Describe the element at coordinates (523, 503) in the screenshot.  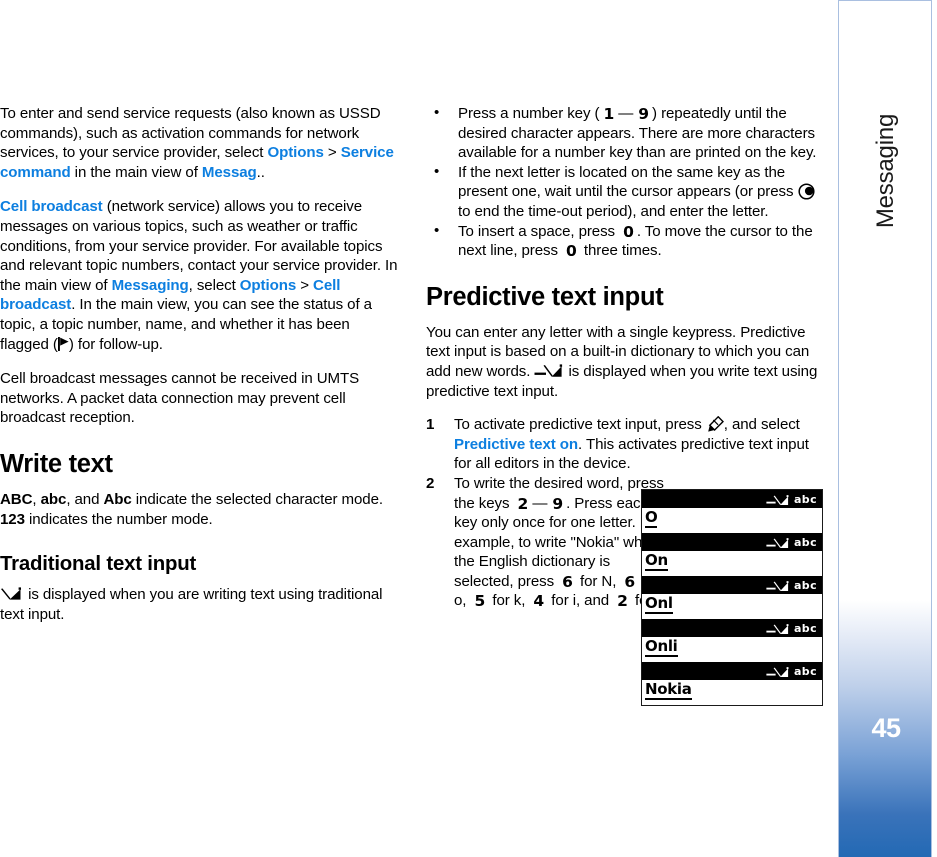
I see `key-2-glyph-a: 2` at that location.